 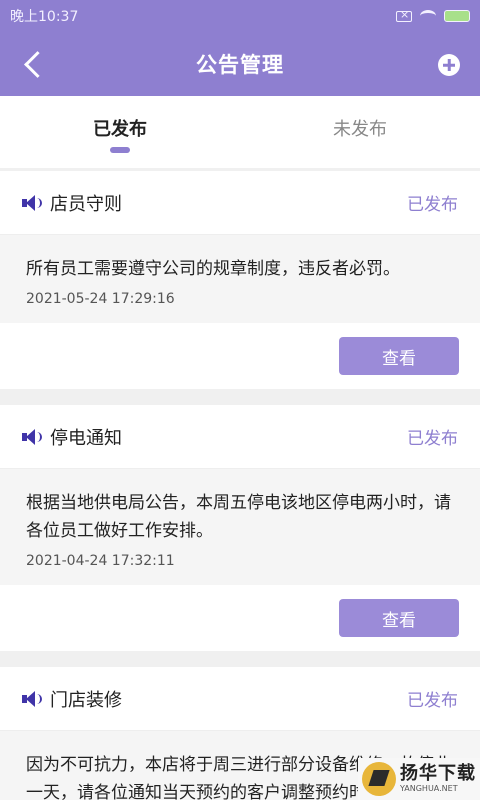 I want to click on page-title: 公告管理, so click(x=240, y=65).